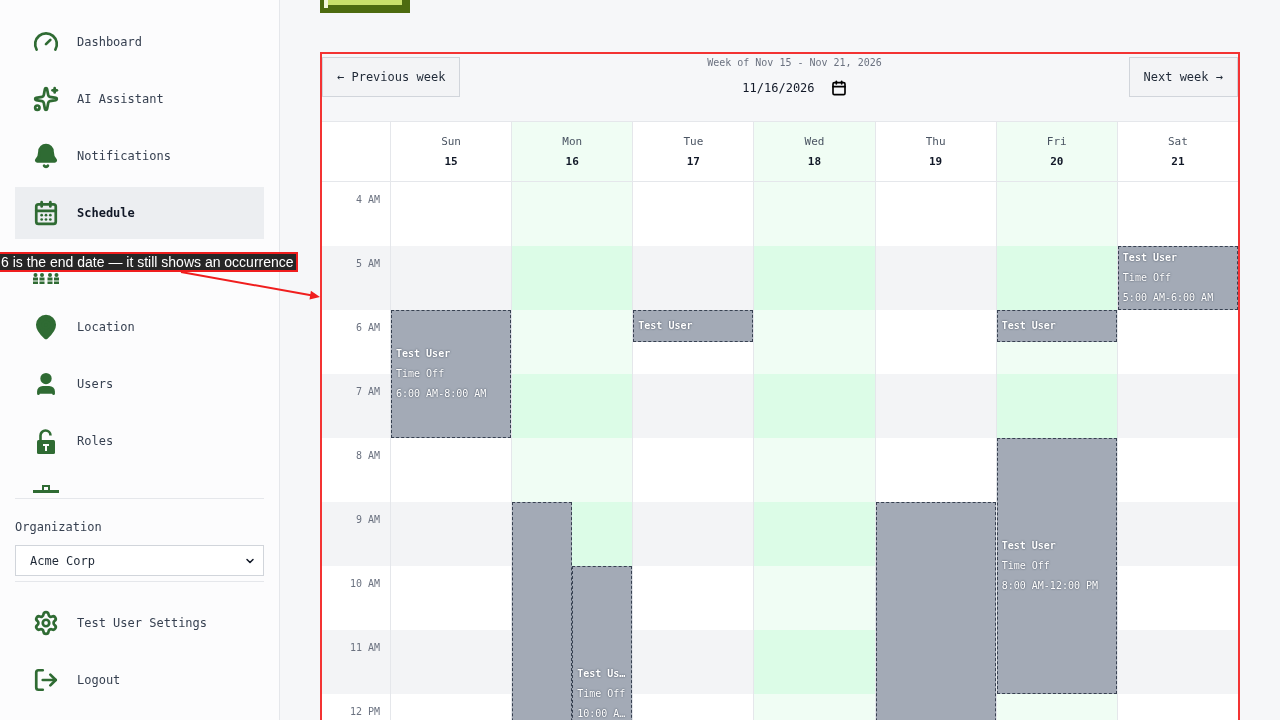  What do you see at coordinates (139, 680) in the screenshot?
I see `nav-item: Logout` at bounding box center [139, 680].